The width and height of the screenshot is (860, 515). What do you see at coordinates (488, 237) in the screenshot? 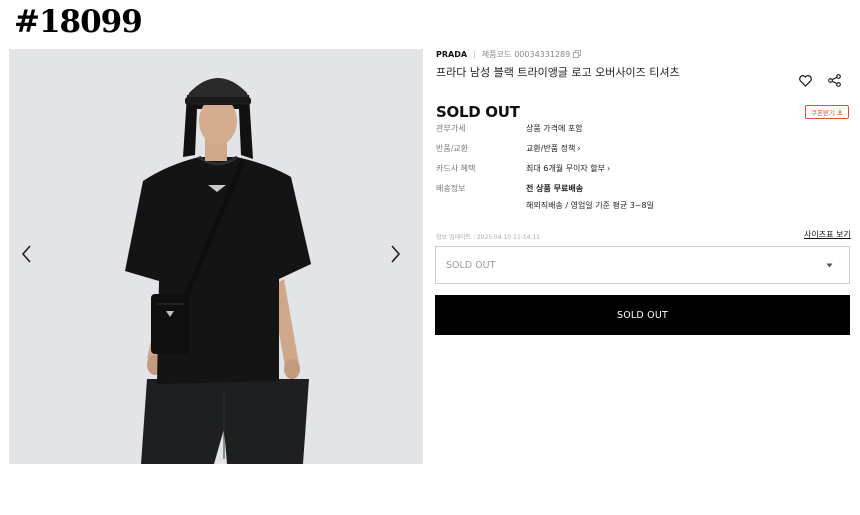
I see `update-timestamp: 정보 업데이트 : 2025.04.10 11:14:11` at bounding box center [488, 237].